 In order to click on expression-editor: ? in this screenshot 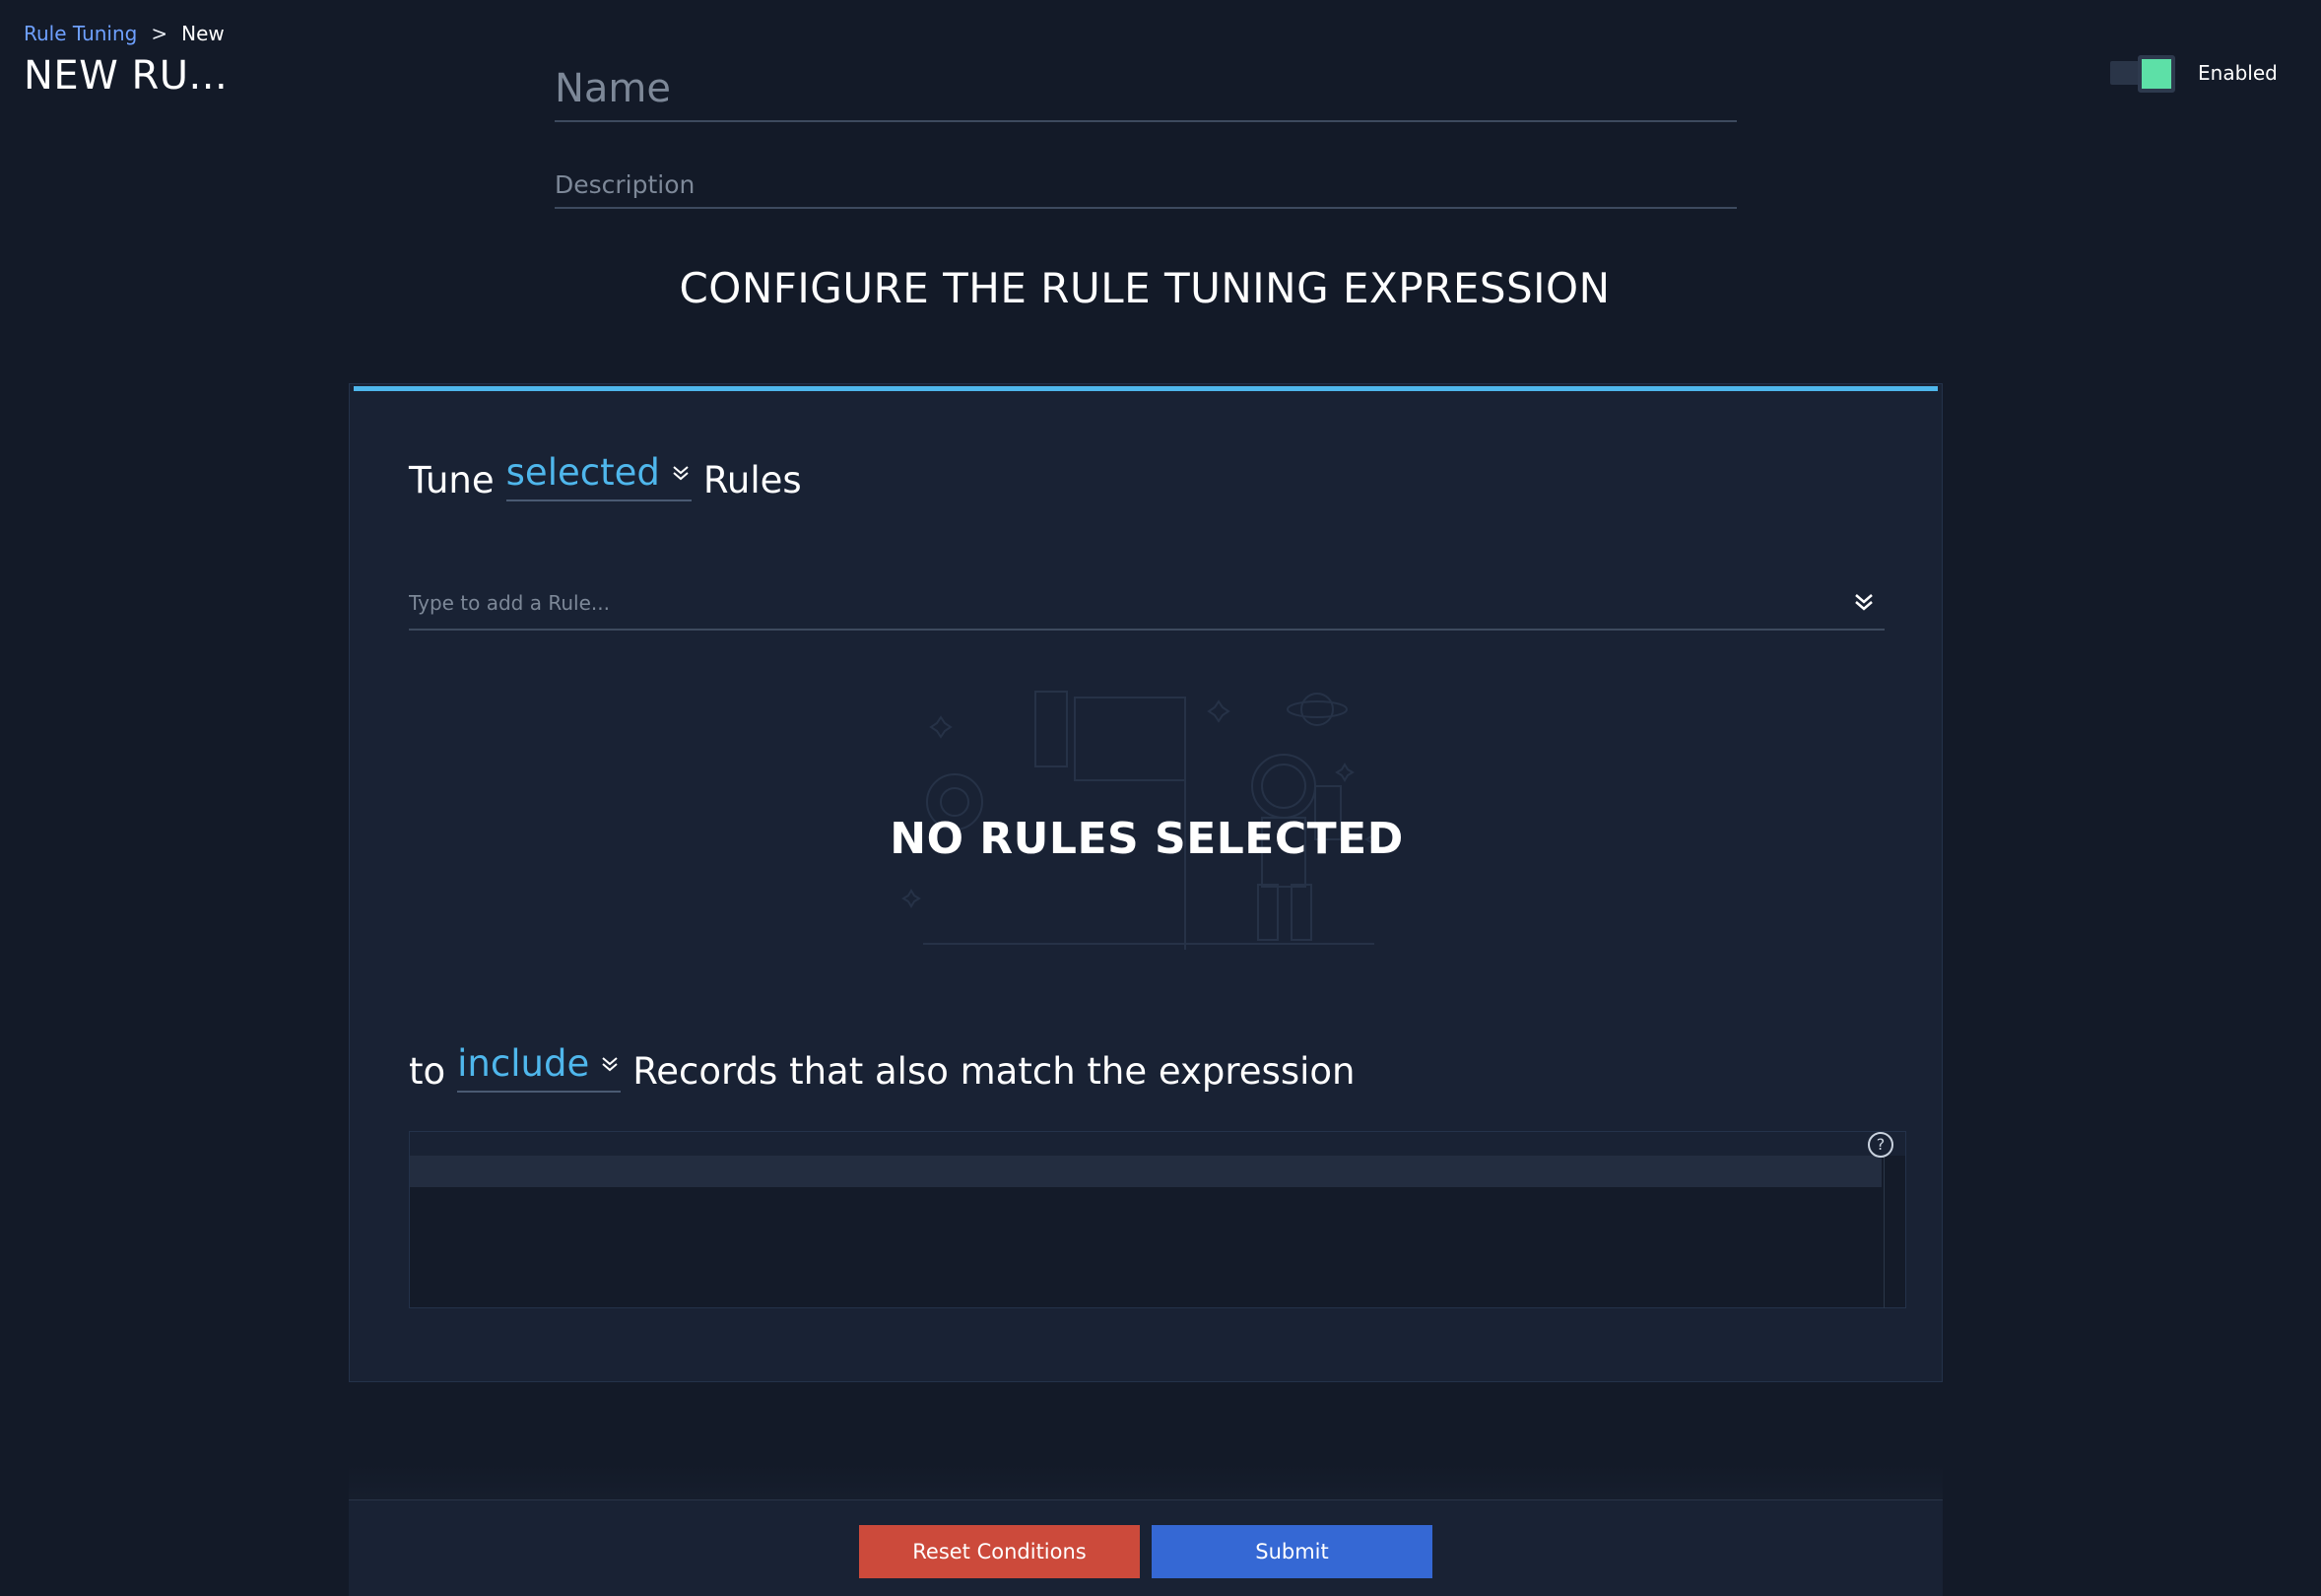, I will do `click(1157, 1219)`.